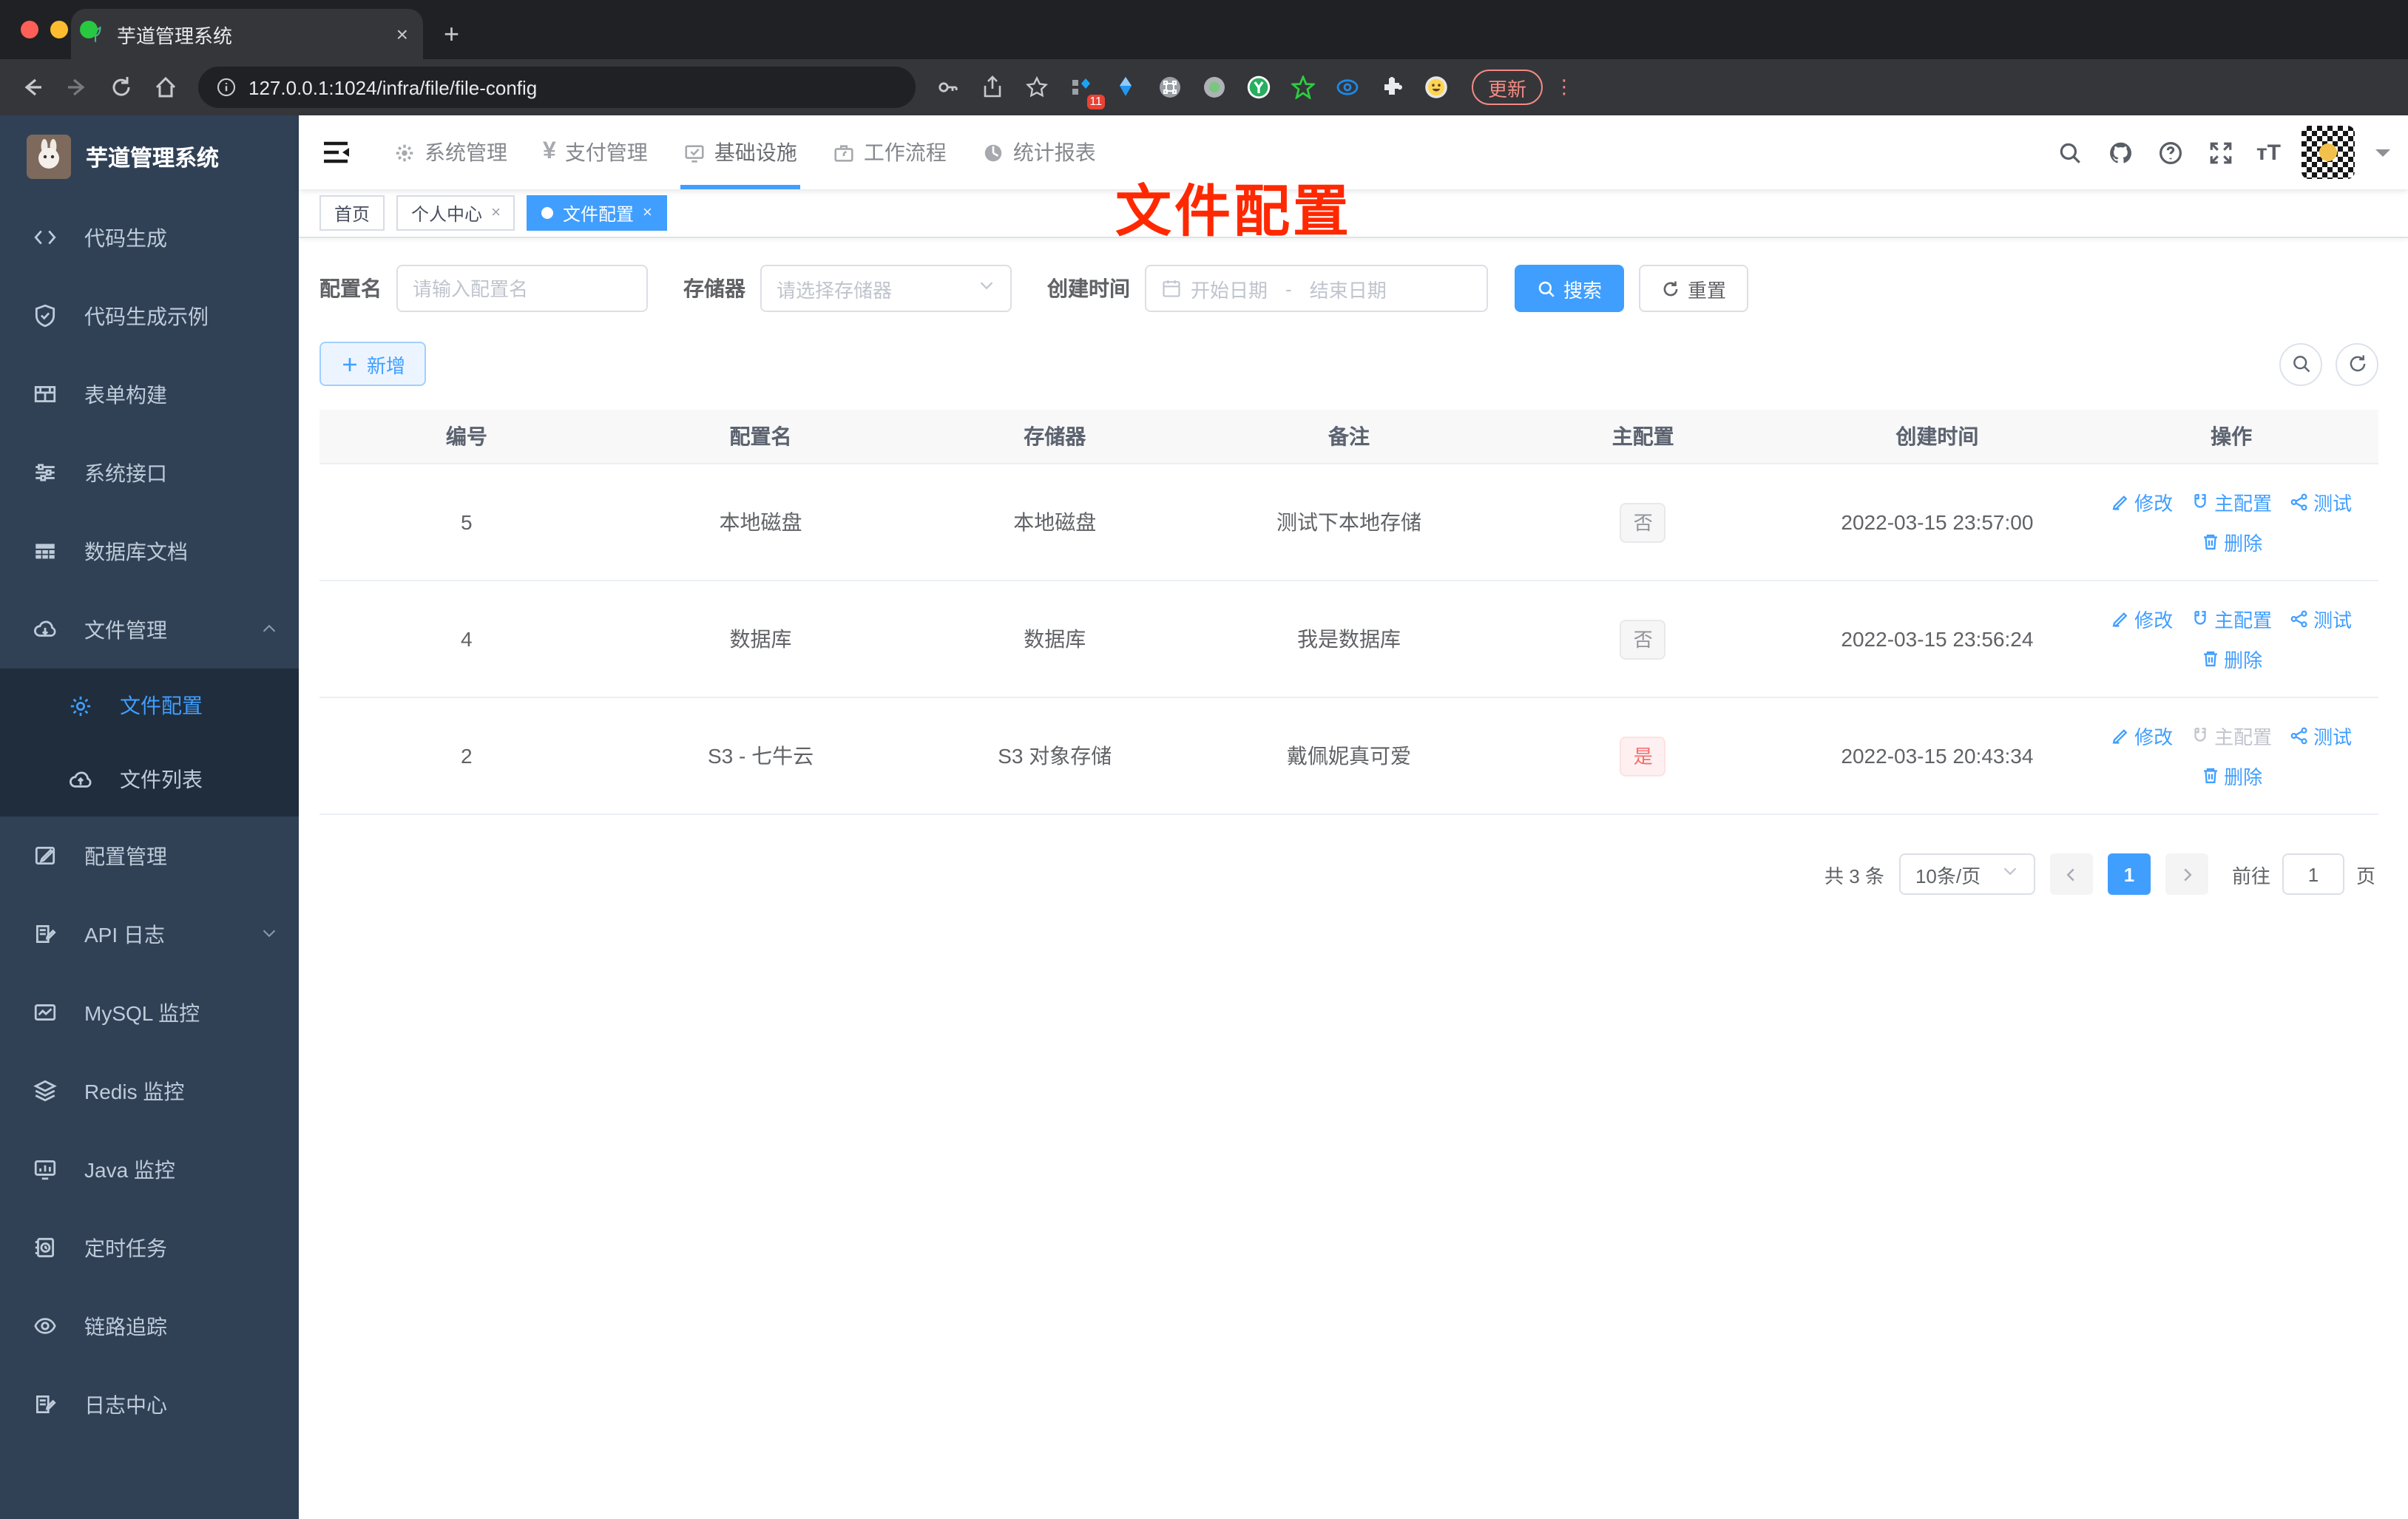 The width and height of the screenshot is (2408, 1519). I want to click on tag-profile: 个人中心 ×, so click(455, 213).